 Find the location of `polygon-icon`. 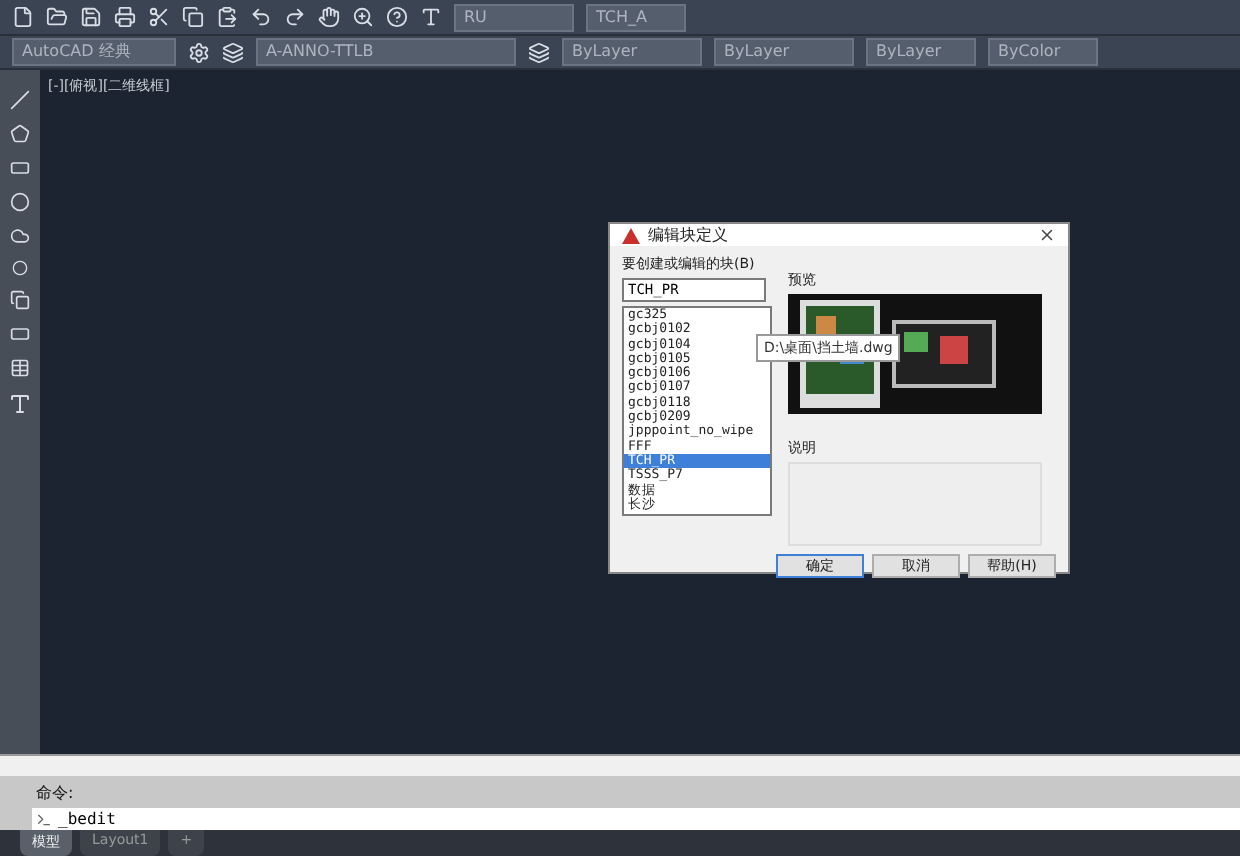

polygon-icon is located at coordinates (20, 134).